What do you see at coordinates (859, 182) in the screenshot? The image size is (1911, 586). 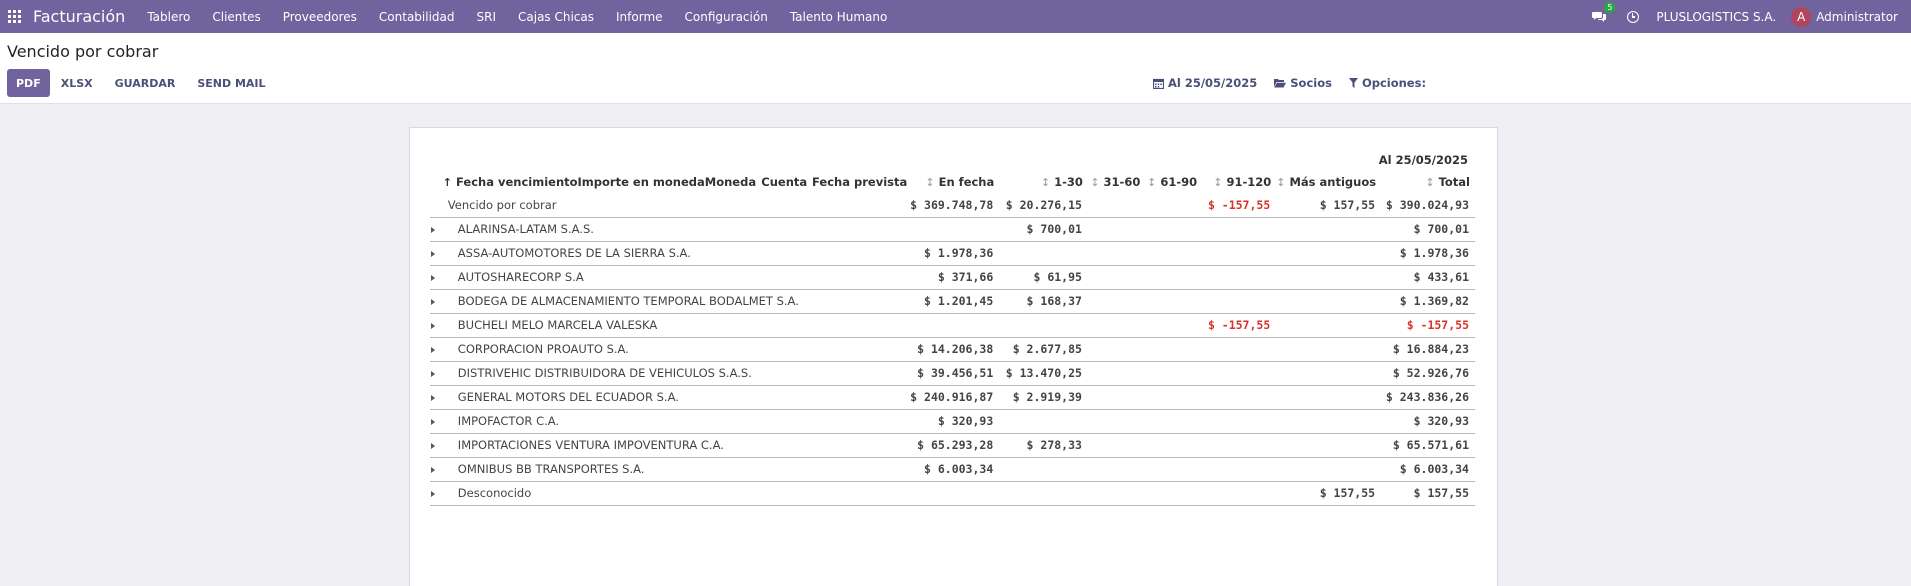 I see `col-fecha-prevista: Fecha prevista` at bounding box center [859, 182].